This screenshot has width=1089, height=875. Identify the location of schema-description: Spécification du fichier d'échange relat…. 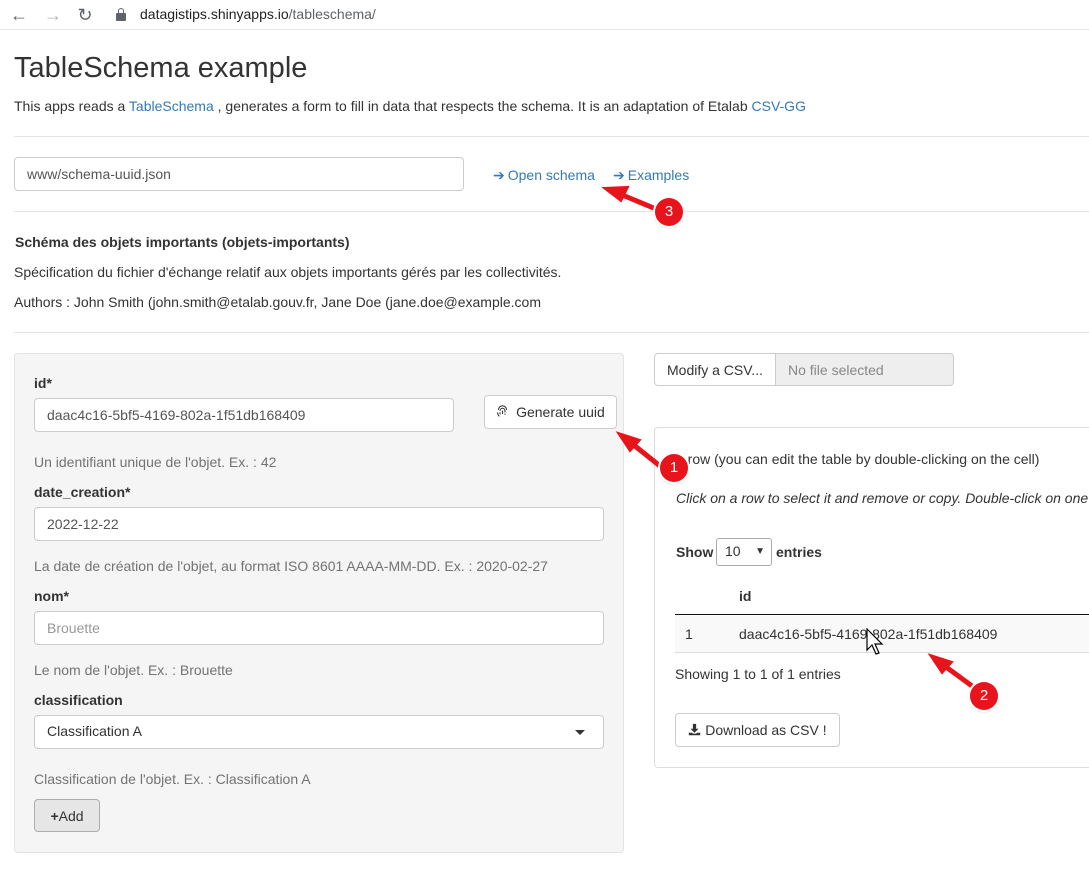
(288, 272).